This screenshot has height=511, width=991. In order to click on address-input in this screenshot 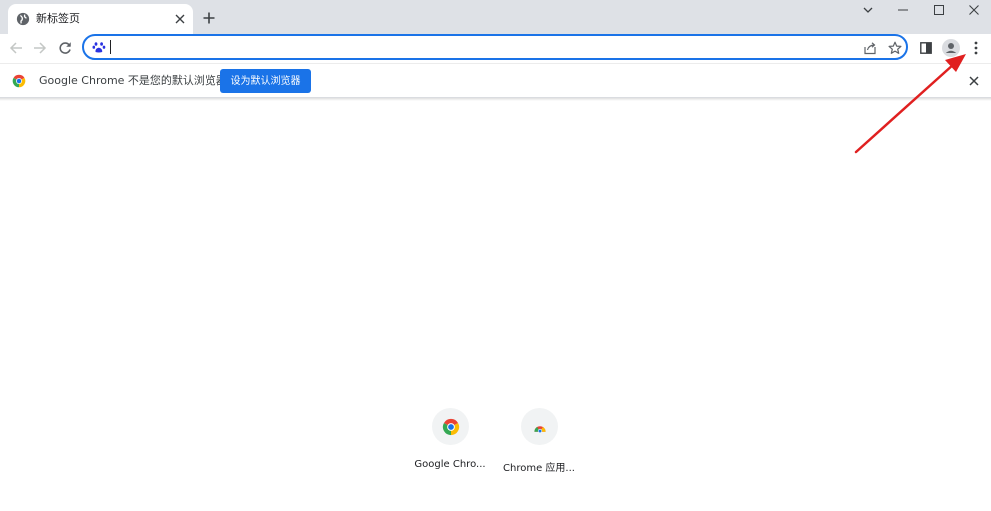, I will do `click(478, 47)`.